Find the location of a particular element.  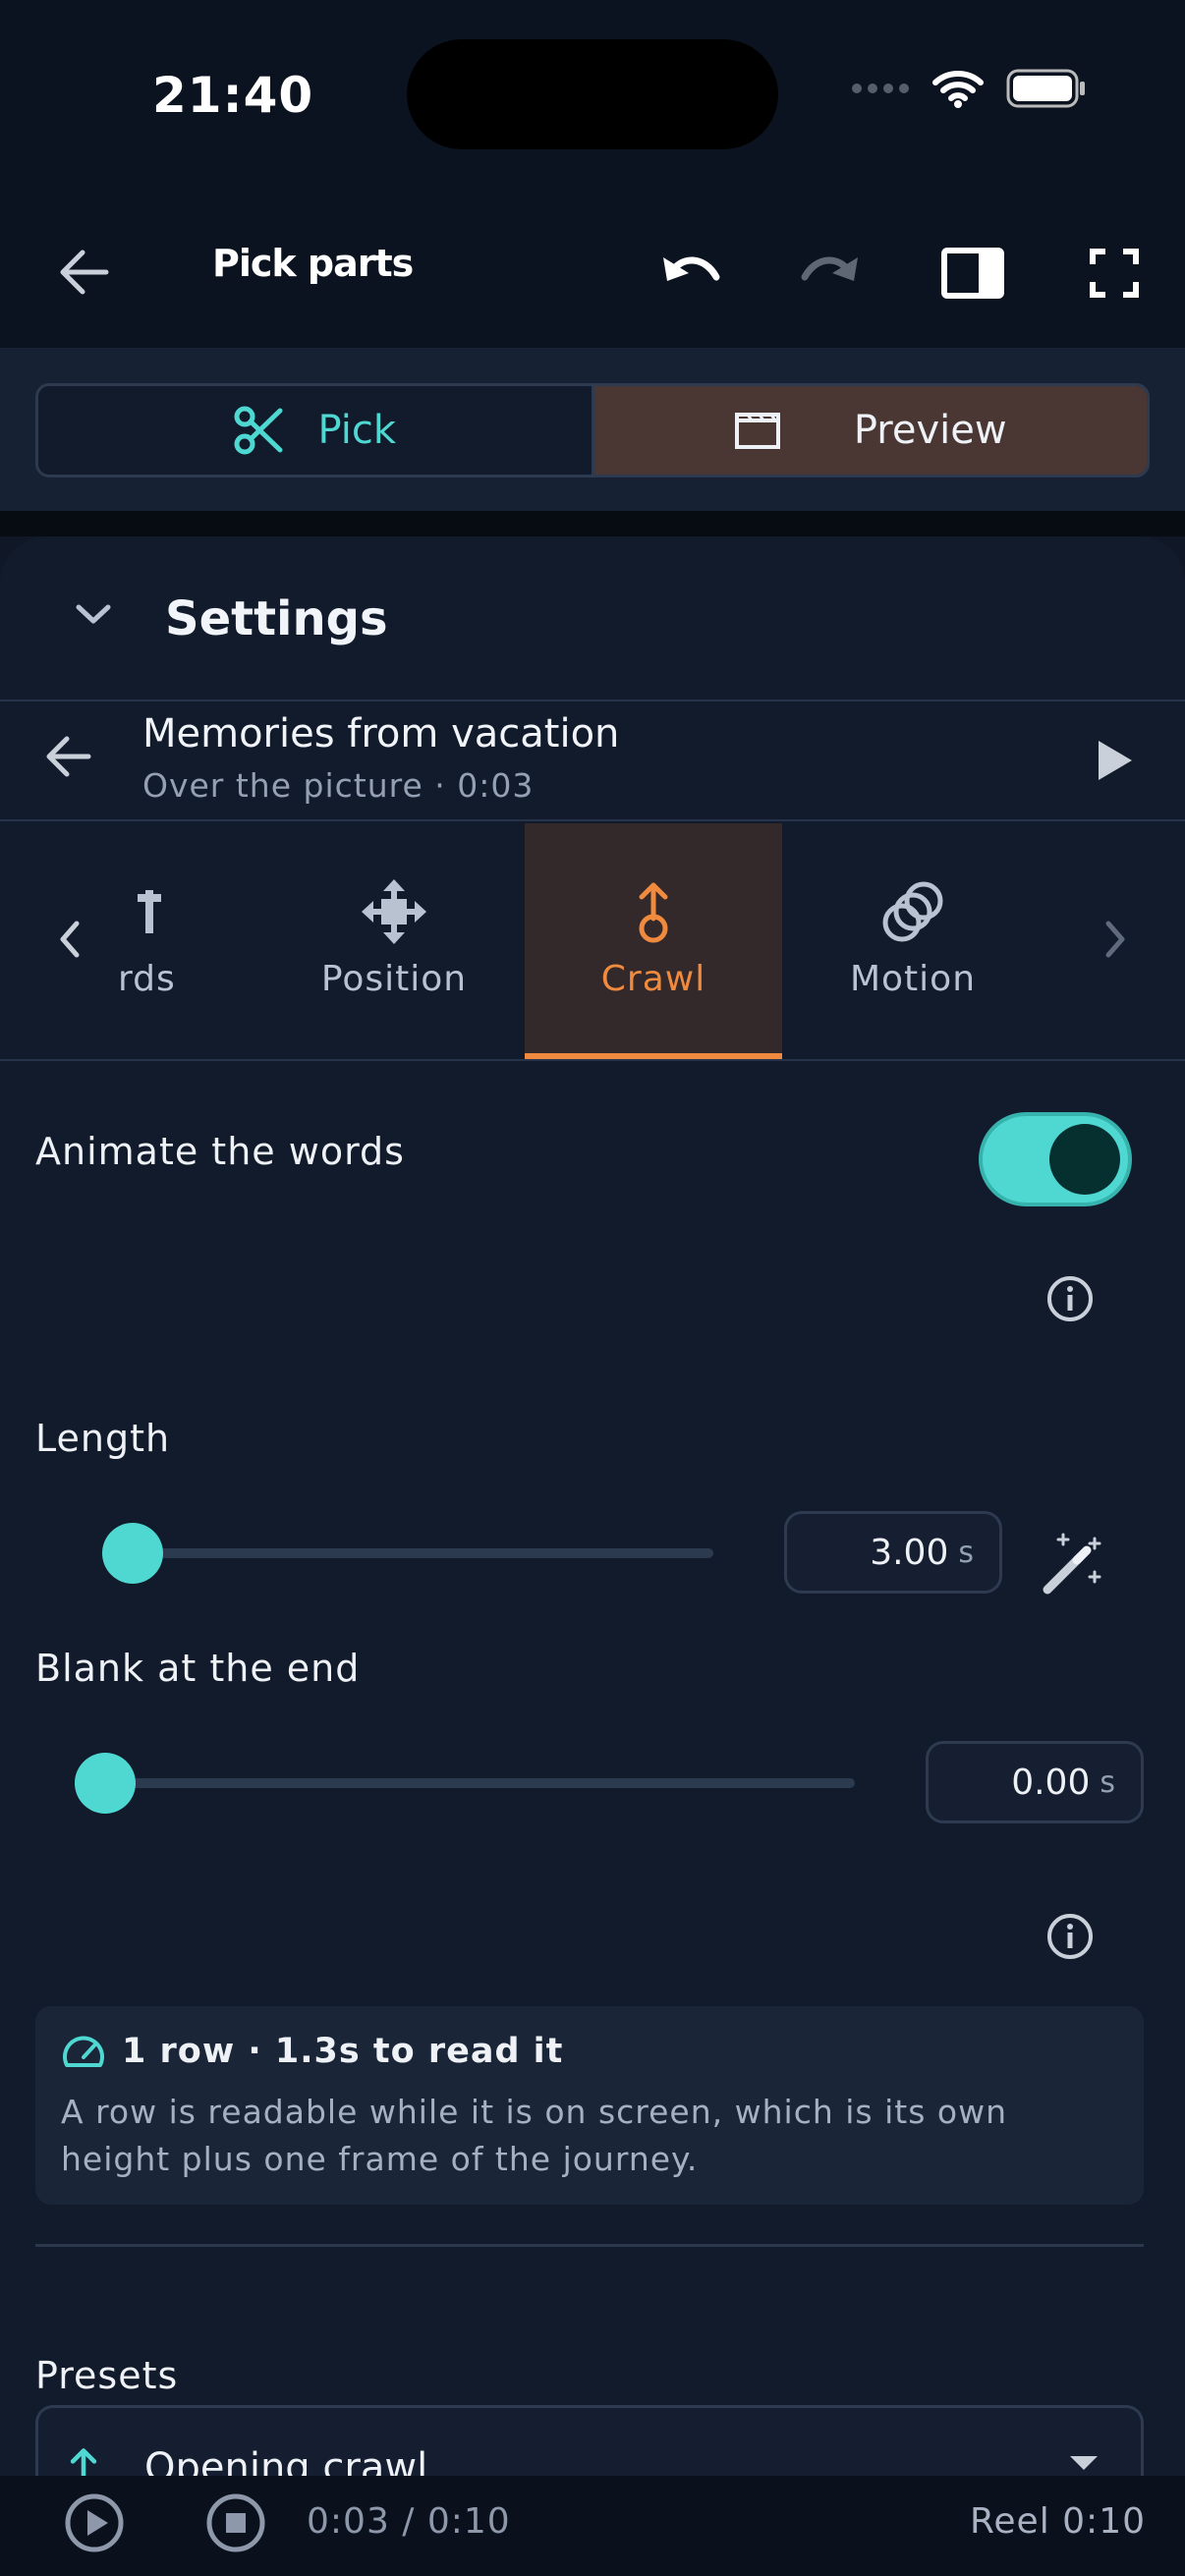

length-slider-thumb is located at coordinates (133, 1553).